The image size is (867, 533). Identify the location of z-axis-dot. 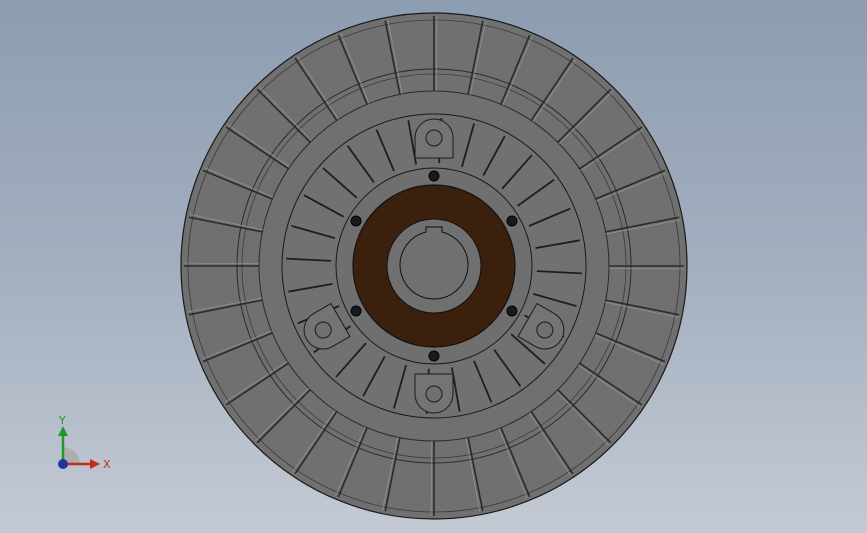
(63, 464).